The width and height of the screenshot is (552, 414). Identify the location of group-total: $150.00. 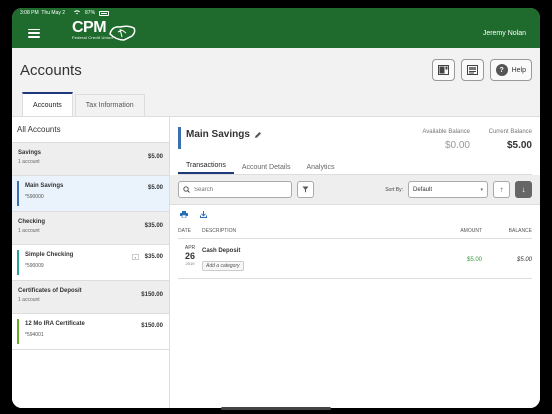
(152, 295).